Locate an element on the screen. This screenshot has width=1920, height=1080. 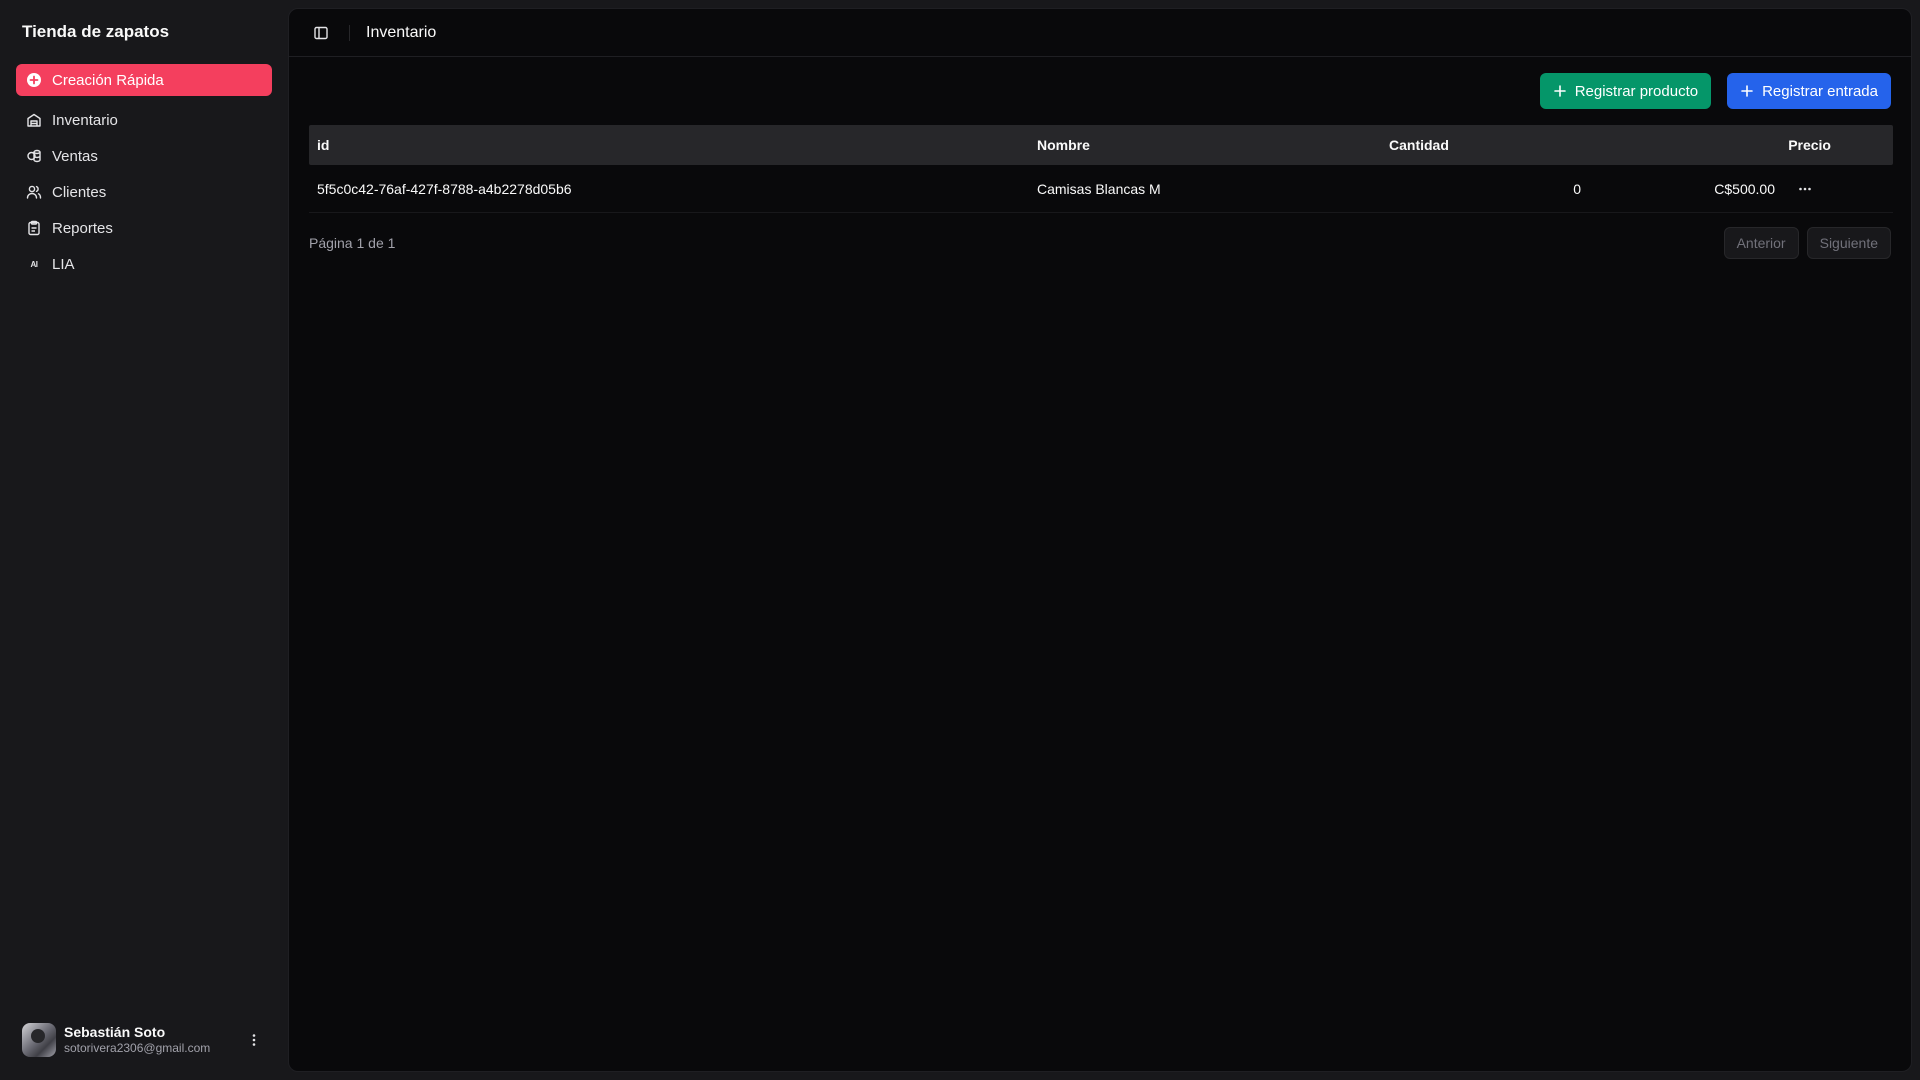
quick-create-button: Creación Rápida is located at coordinates (144, 80).